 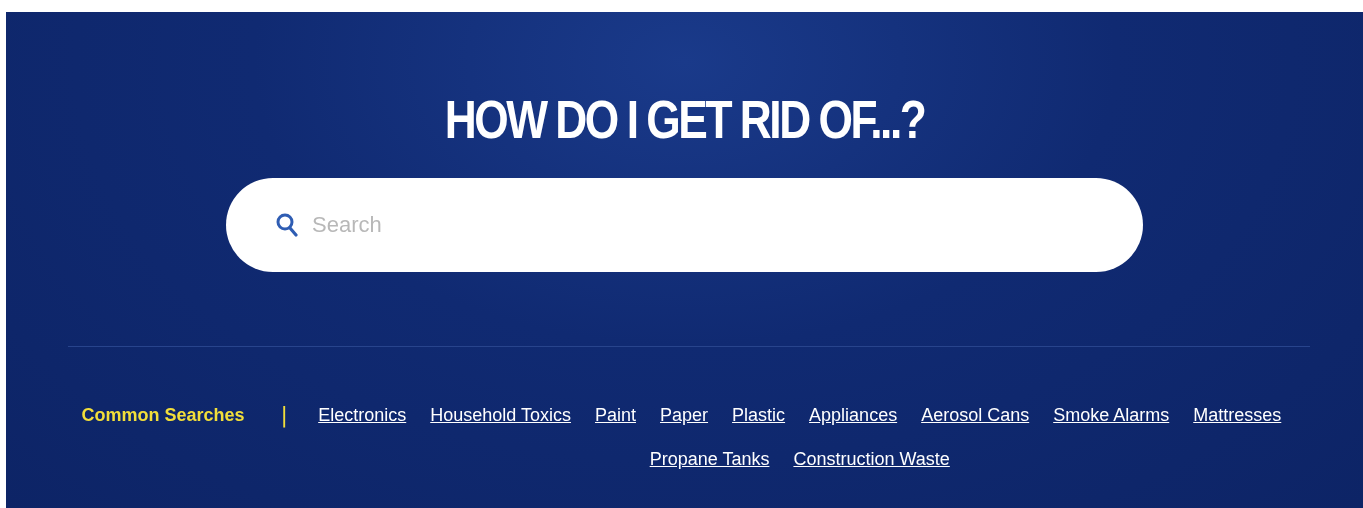 I want to click on search-link: Smoke Alarms, so click(x=1111, y=415).